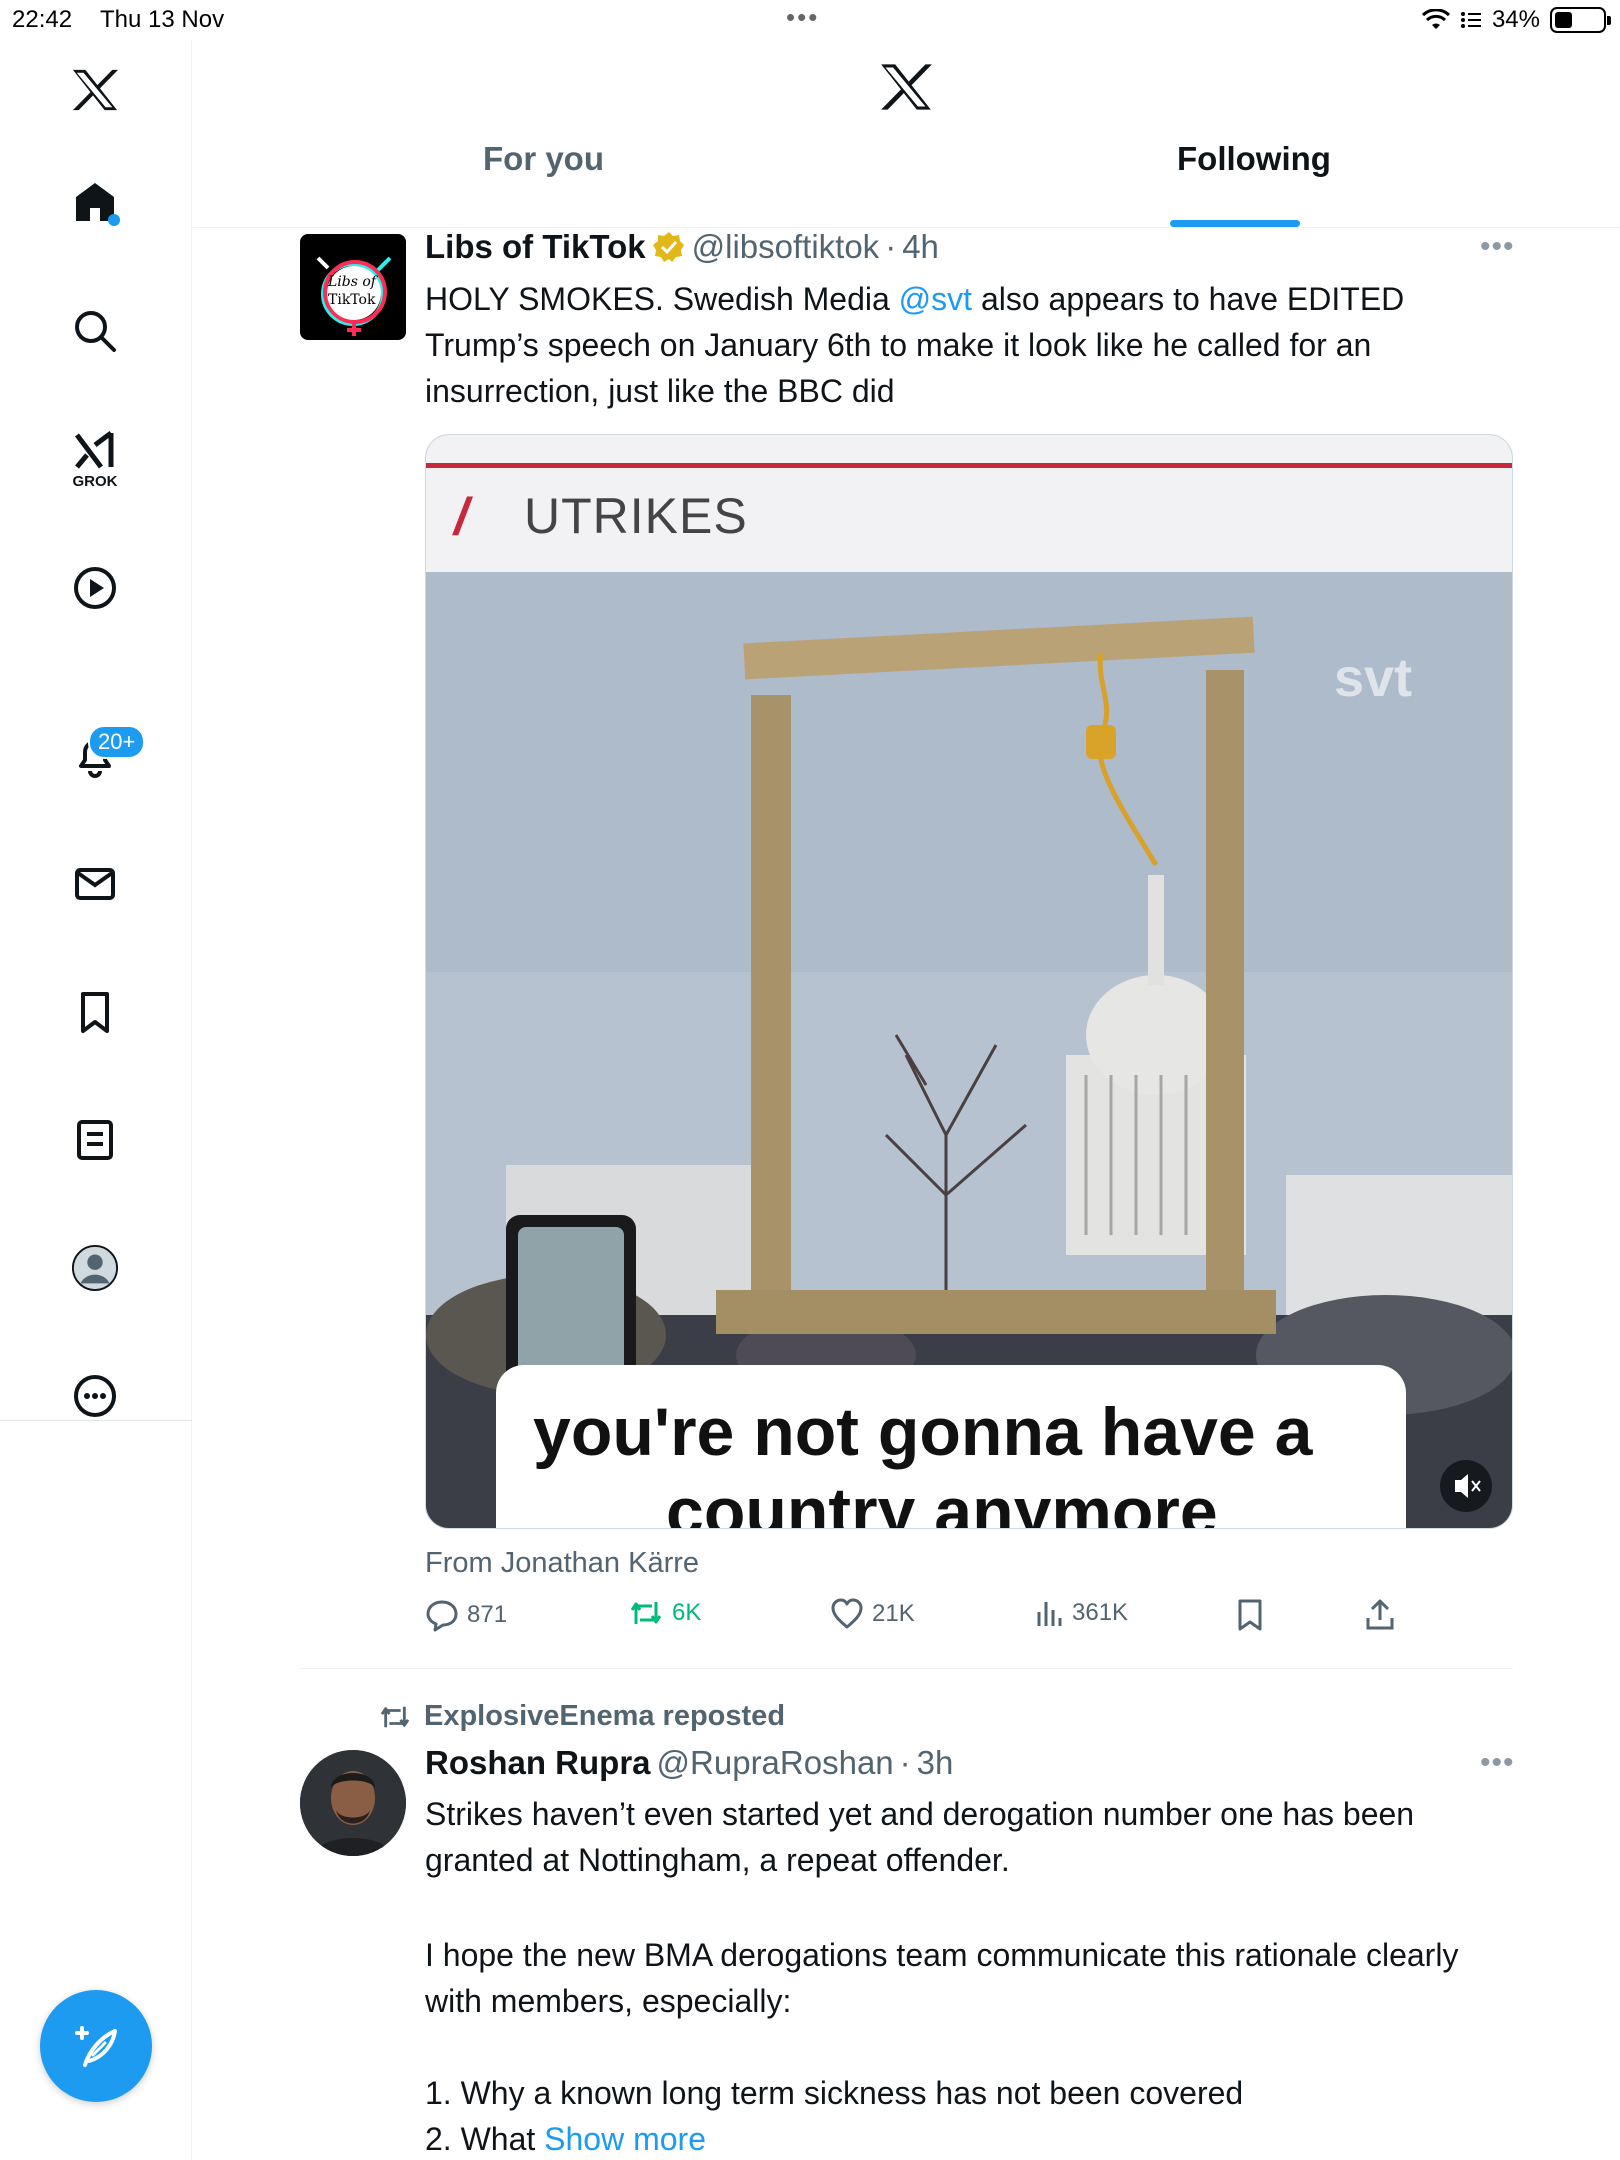 Image resolution: width=1620 pixels, height=2160 pixels. What do you see at coordinates (906, 89) in the screenshot?
I see `x-header-logo-icon` at bounding box center [906, 89].